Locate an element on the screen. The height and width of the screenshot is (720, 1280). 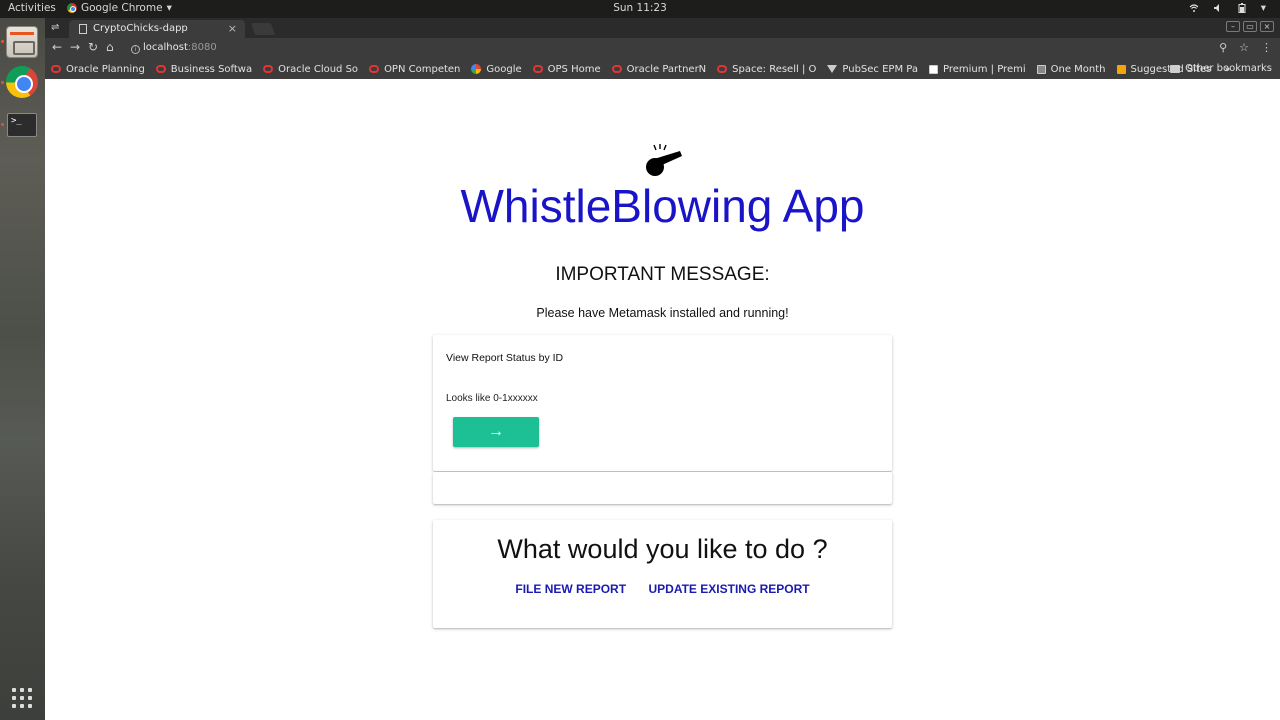
bookmark-label: Oracle Cloud So is located at coordinates (318, 69).